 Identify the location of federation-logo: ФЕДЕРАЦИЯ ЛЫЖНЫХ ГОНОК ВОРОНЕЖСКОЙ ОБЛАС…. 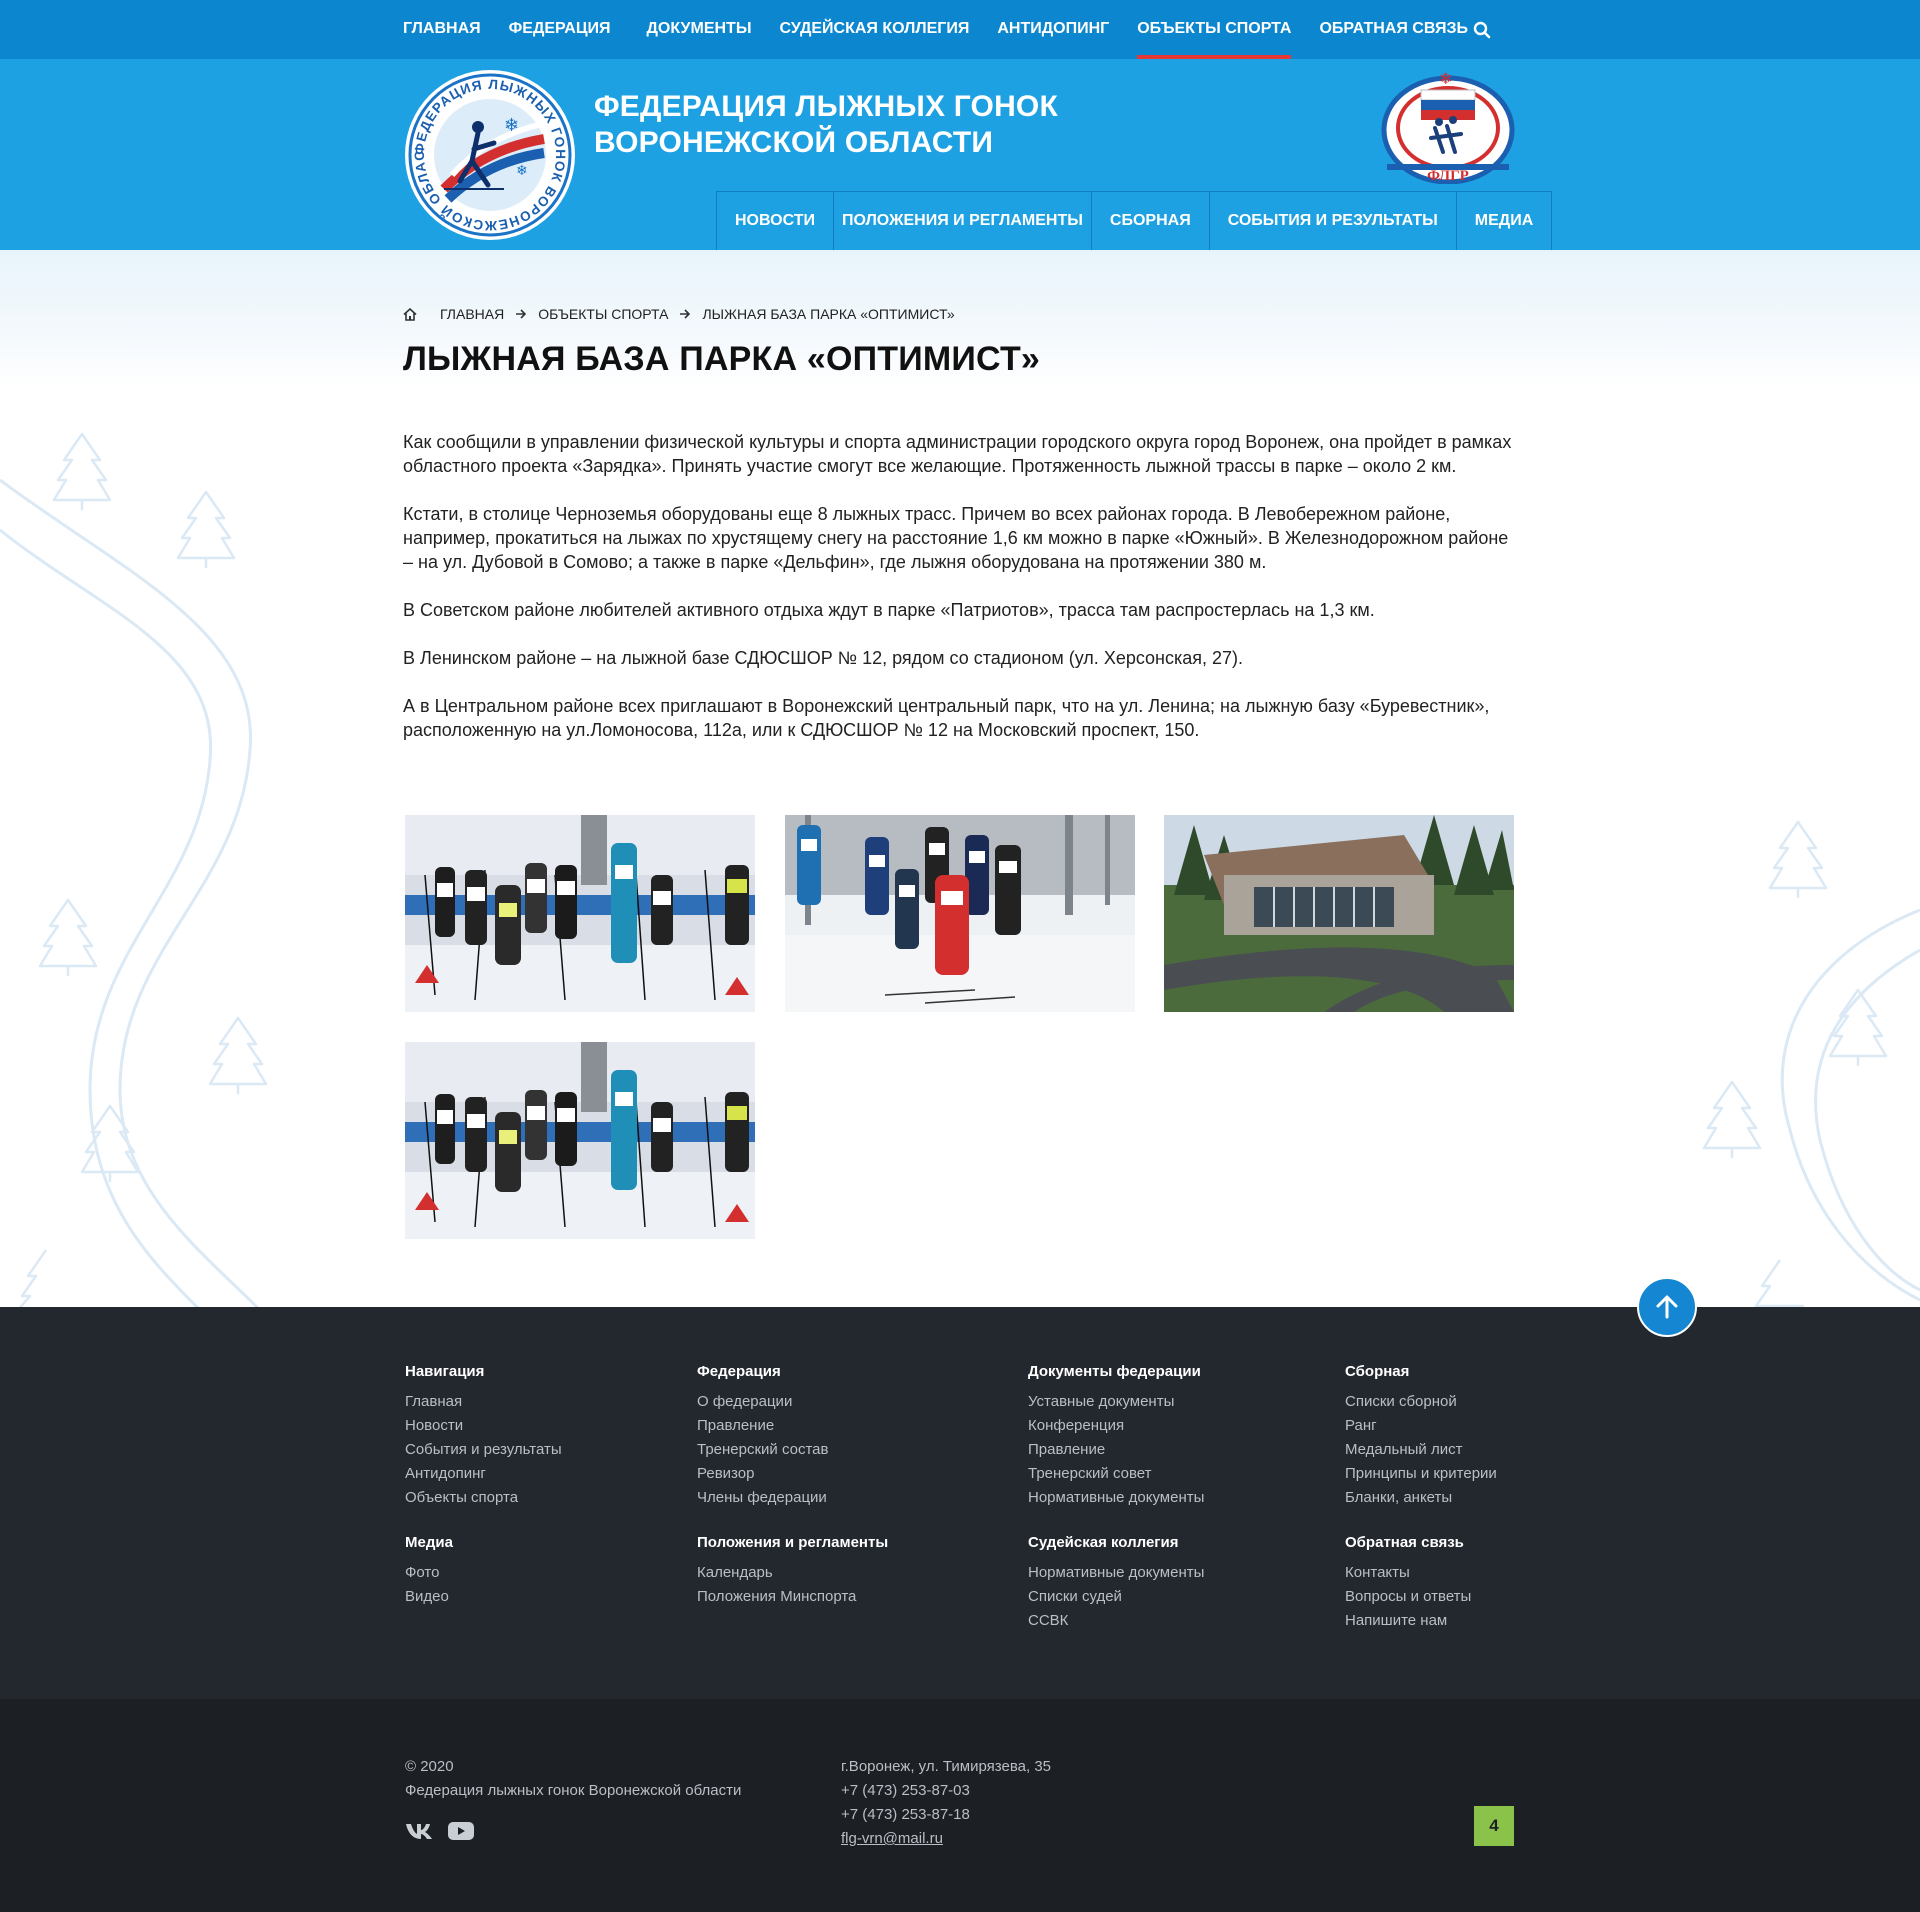
(490, 155).